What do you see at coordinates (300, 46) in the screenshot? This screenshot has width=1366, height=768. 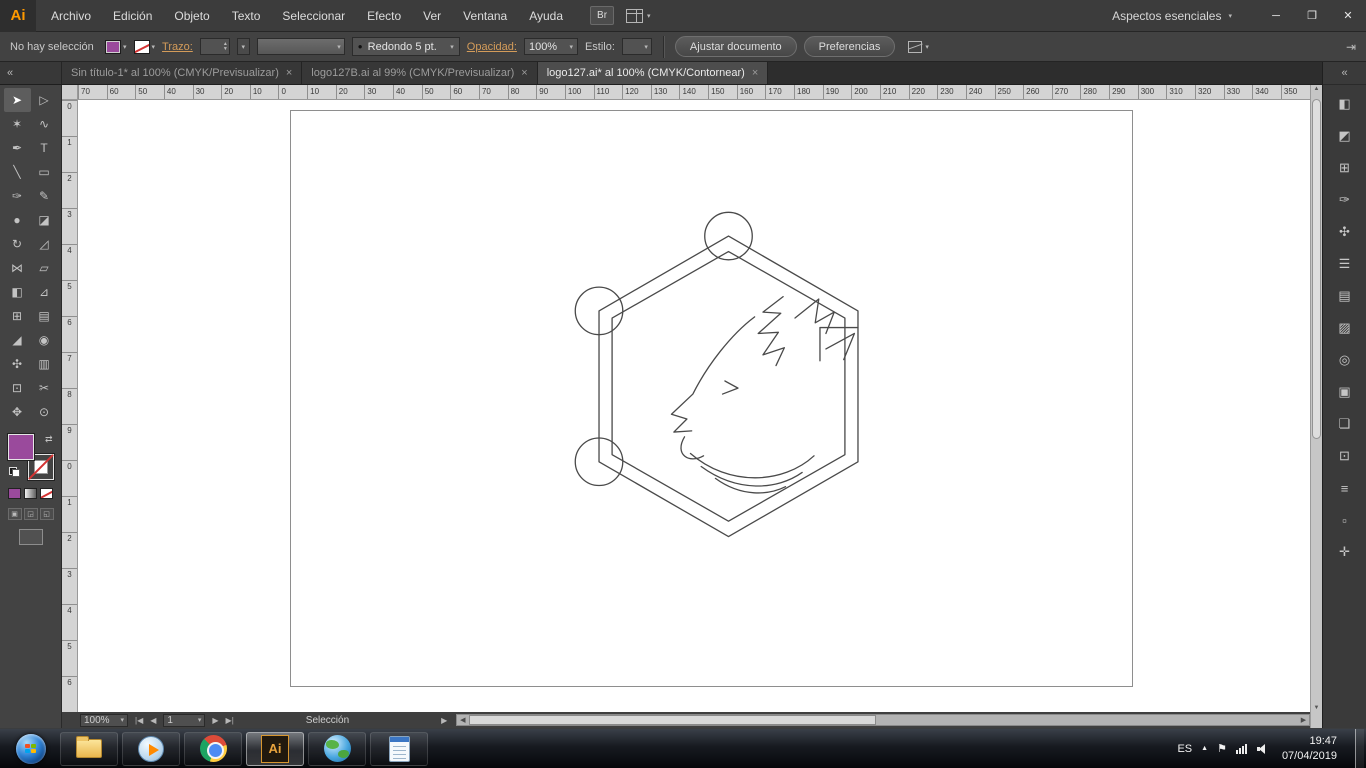 I see `width-profile-dropdown: ▾` at bounding box center [300, 46].